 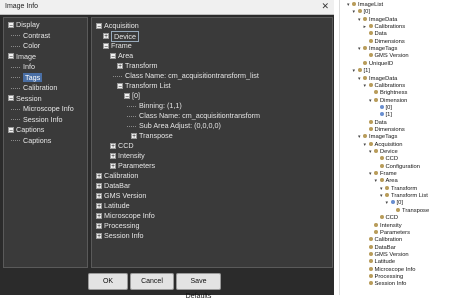 What do you see at coordinates (383, 240) in the screenshot?
I see `side-tree-item-calibration: Calibration` at bounding box center [383, 240].